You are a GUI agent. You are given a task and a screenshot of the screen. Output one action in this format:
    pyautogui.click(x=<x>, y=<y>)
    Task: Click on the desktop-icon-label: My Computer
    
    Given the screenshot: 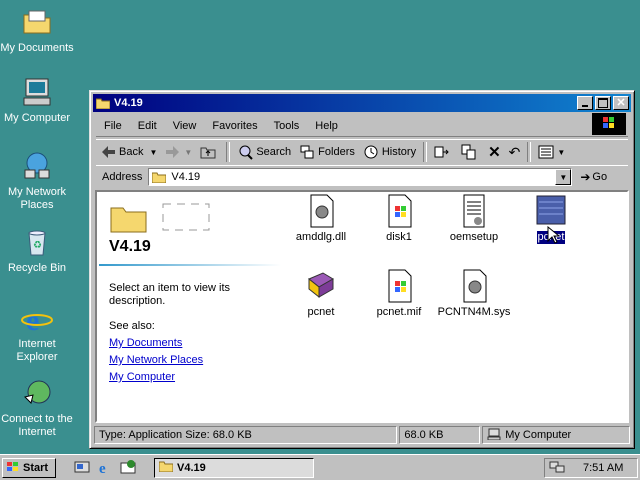 What is the action you would take?
    pyautogui.click(x=37, y=118)
    